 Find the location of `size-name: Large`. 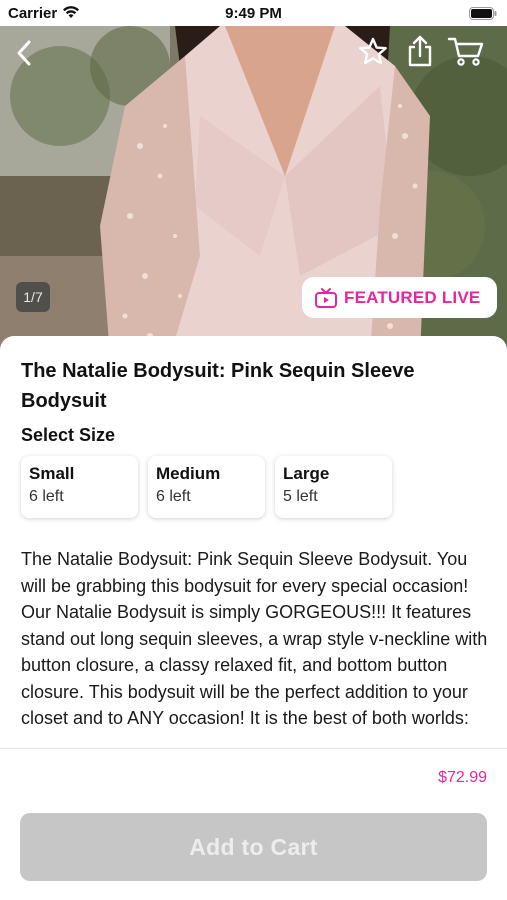

size-name: Large is located at coordinates (306, 473).